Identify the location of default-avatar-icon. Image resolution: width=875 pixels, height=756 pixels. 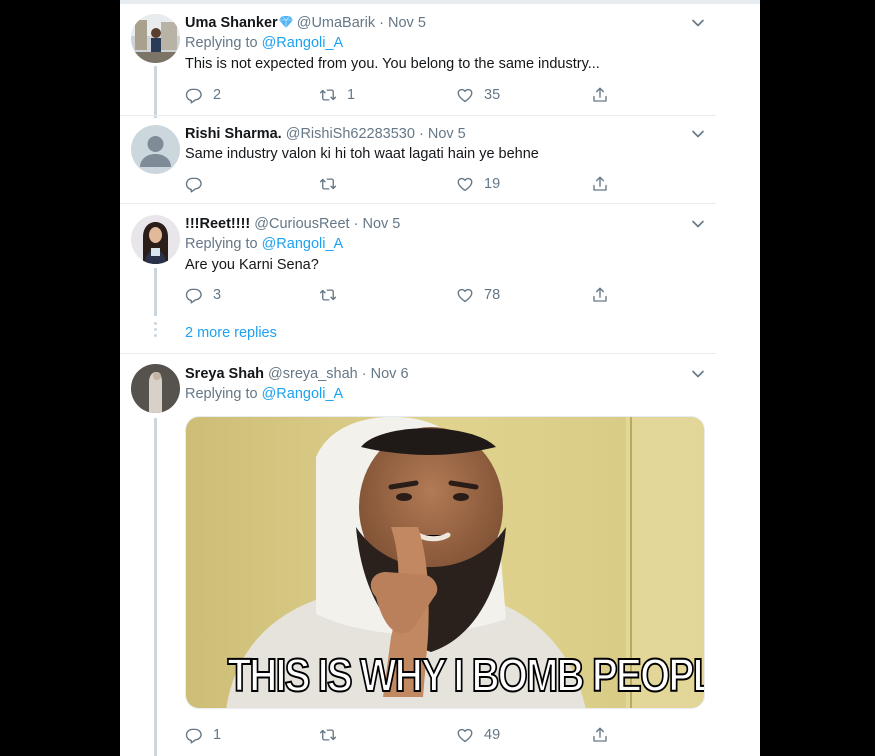
(155, 149).